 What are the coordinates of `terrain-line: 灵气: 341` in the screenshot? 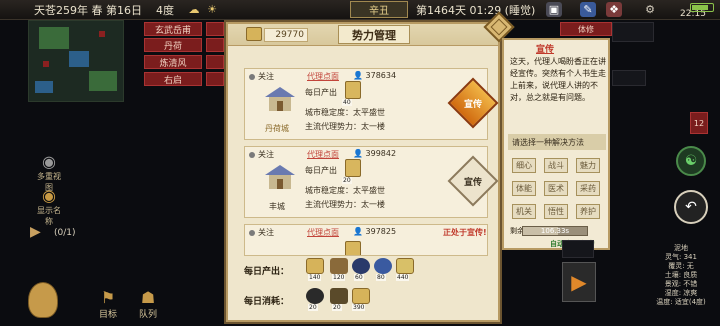 It's located at (681, 257).